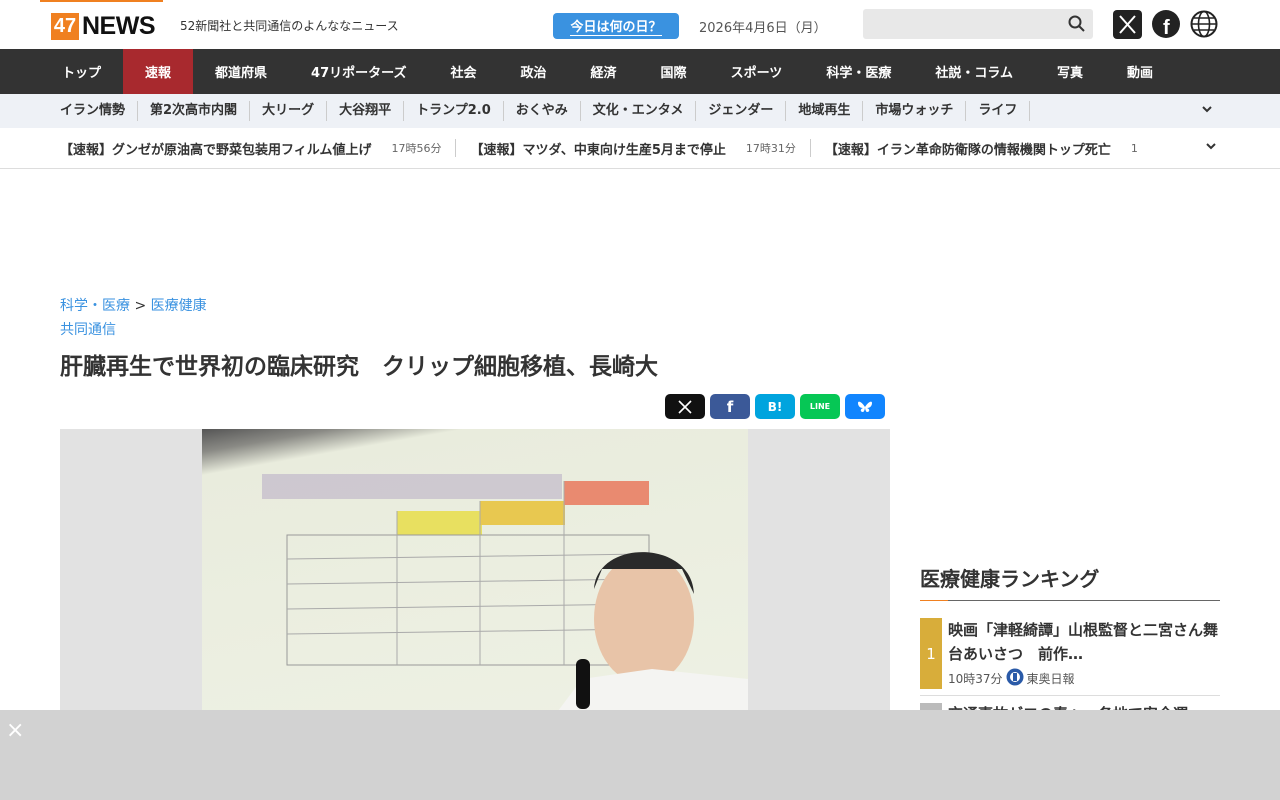 This screenshot has width=1280, height=800. Describe the element at coordinates (1050, 679) in the screenshot. I see `ranking-item-publisher: 東奥日報` at that location.